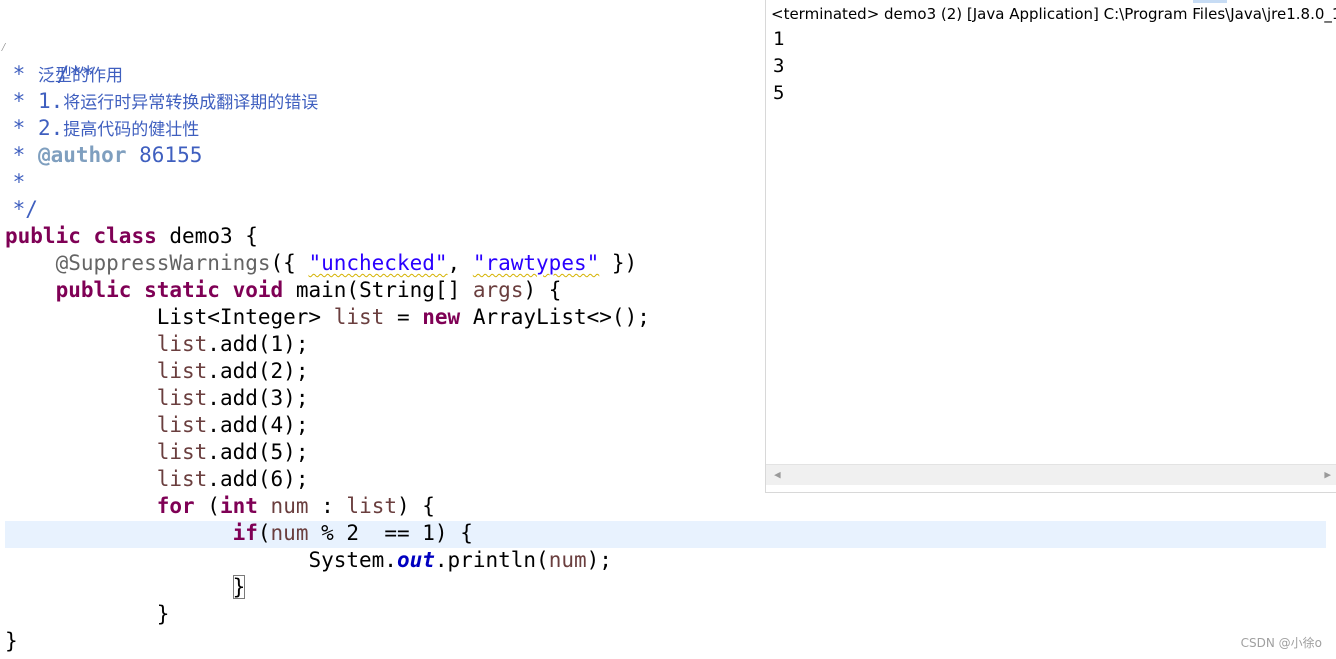 The image size is (1336, 659). What do you see at coordinates (352, 533) in the screenshot?
I see `if-condition-line: if(num % 2 == 1) {` at bounding box center [352, 533].